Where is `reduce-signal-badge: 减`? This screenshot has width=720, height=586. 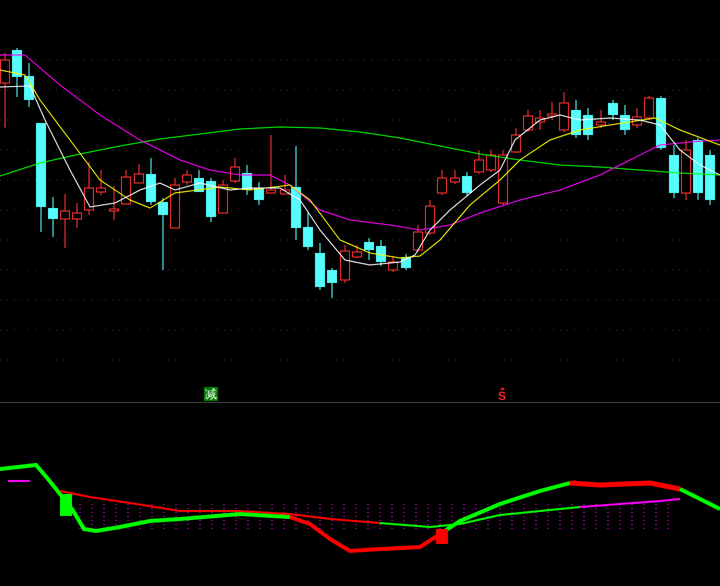
reduce-signal-badge: 减 is located at coordinates (211, 394).